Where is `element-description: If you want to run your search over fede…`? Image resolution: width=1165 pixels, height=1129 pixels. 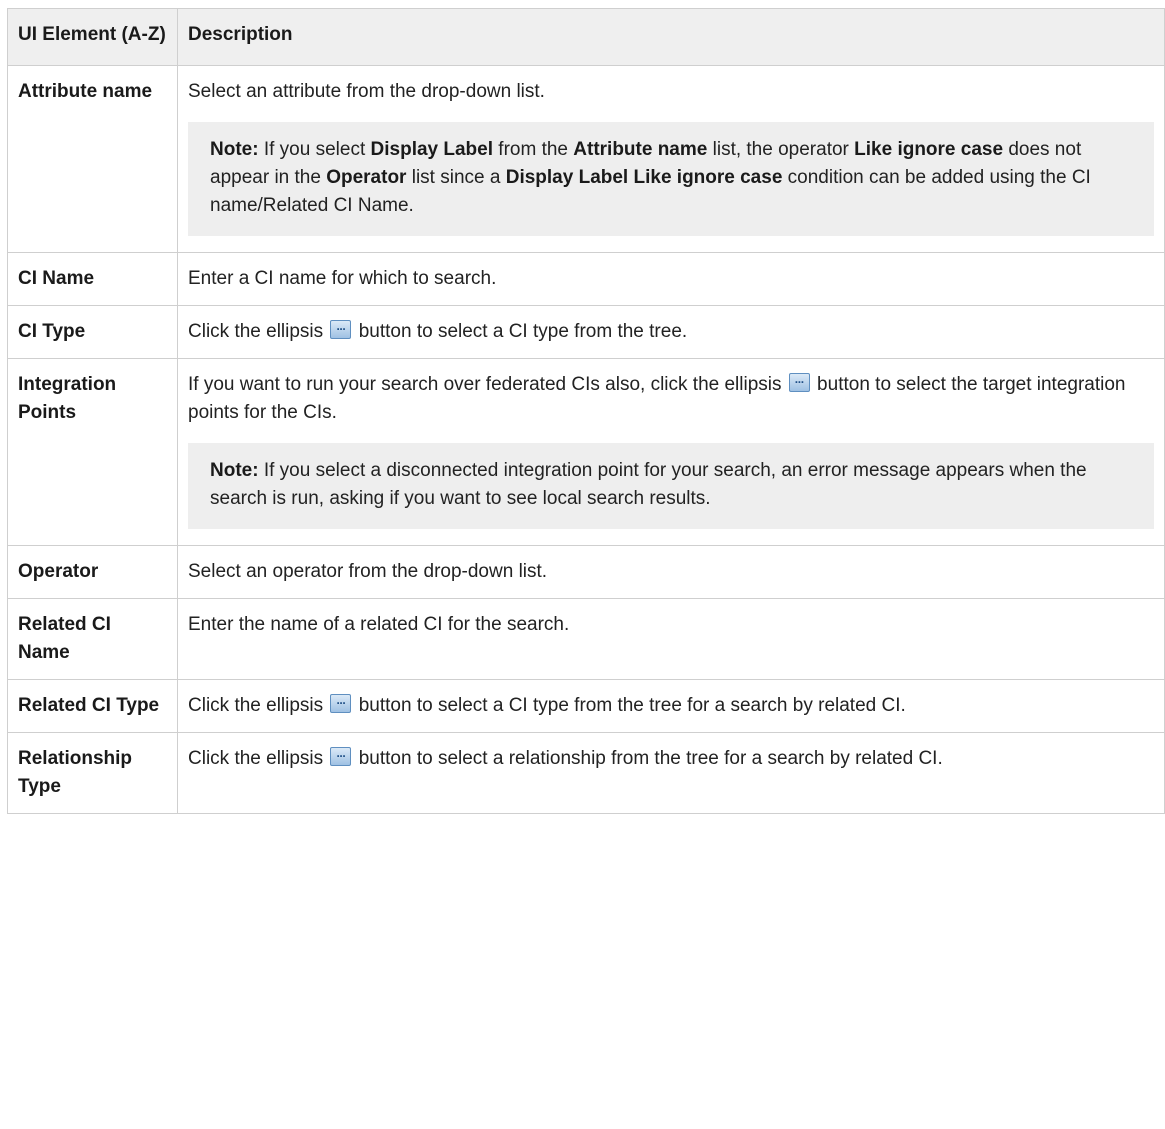
element-description: If you want to run your search over fede… is located at coordinates (671, 452).